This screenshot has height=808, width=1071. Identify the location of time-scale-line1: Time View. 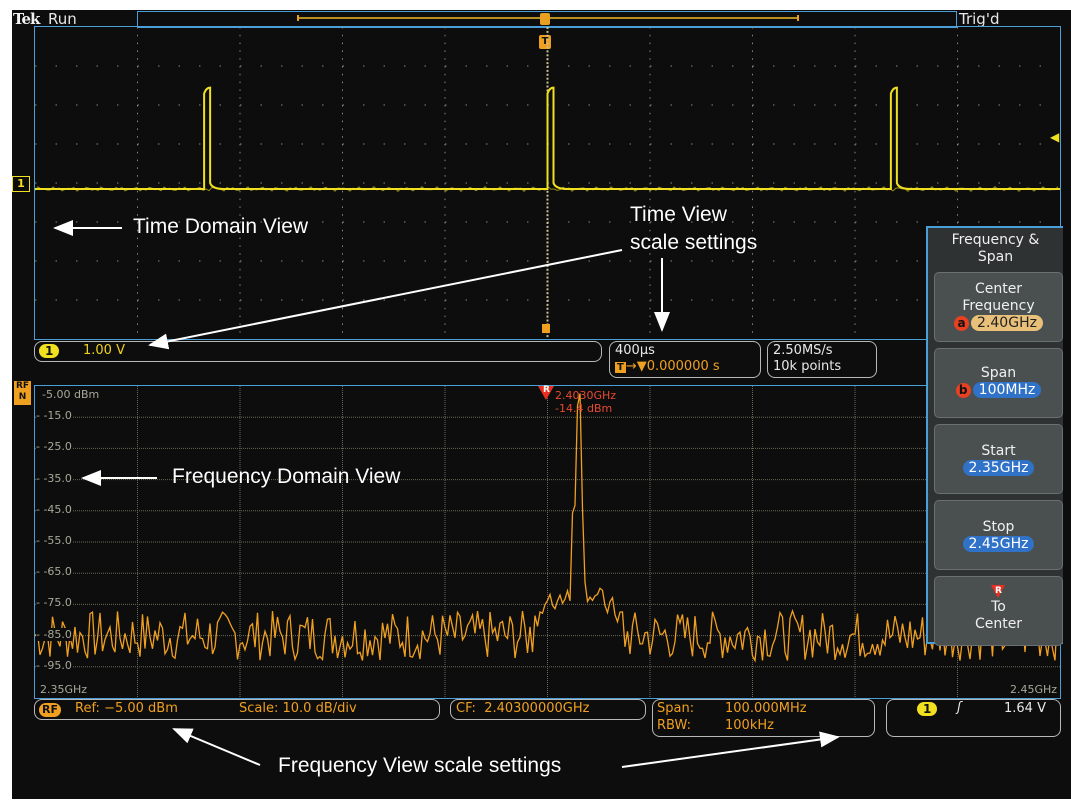
(678, 214).